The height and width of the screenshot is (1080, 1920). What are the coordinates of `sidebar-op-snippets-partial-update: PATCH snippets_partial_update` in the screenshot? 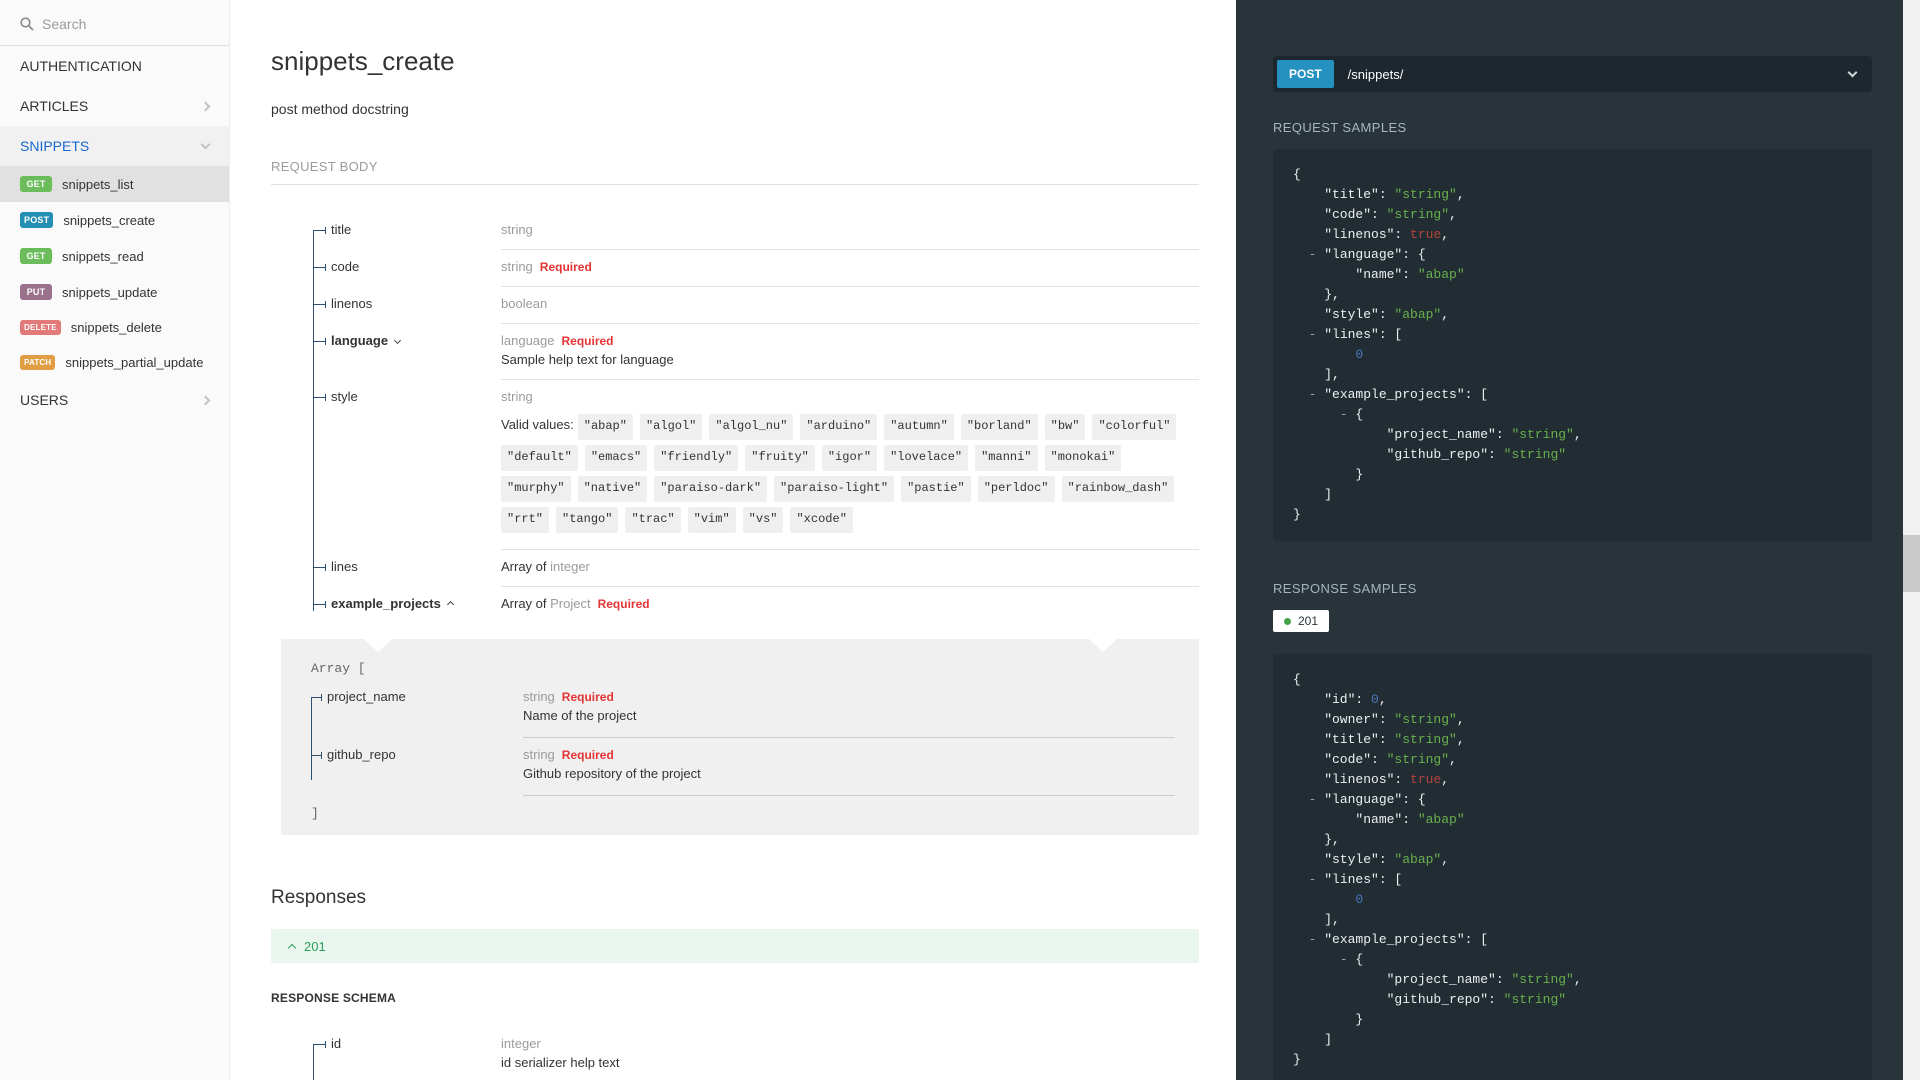 It's located at (114, 362).